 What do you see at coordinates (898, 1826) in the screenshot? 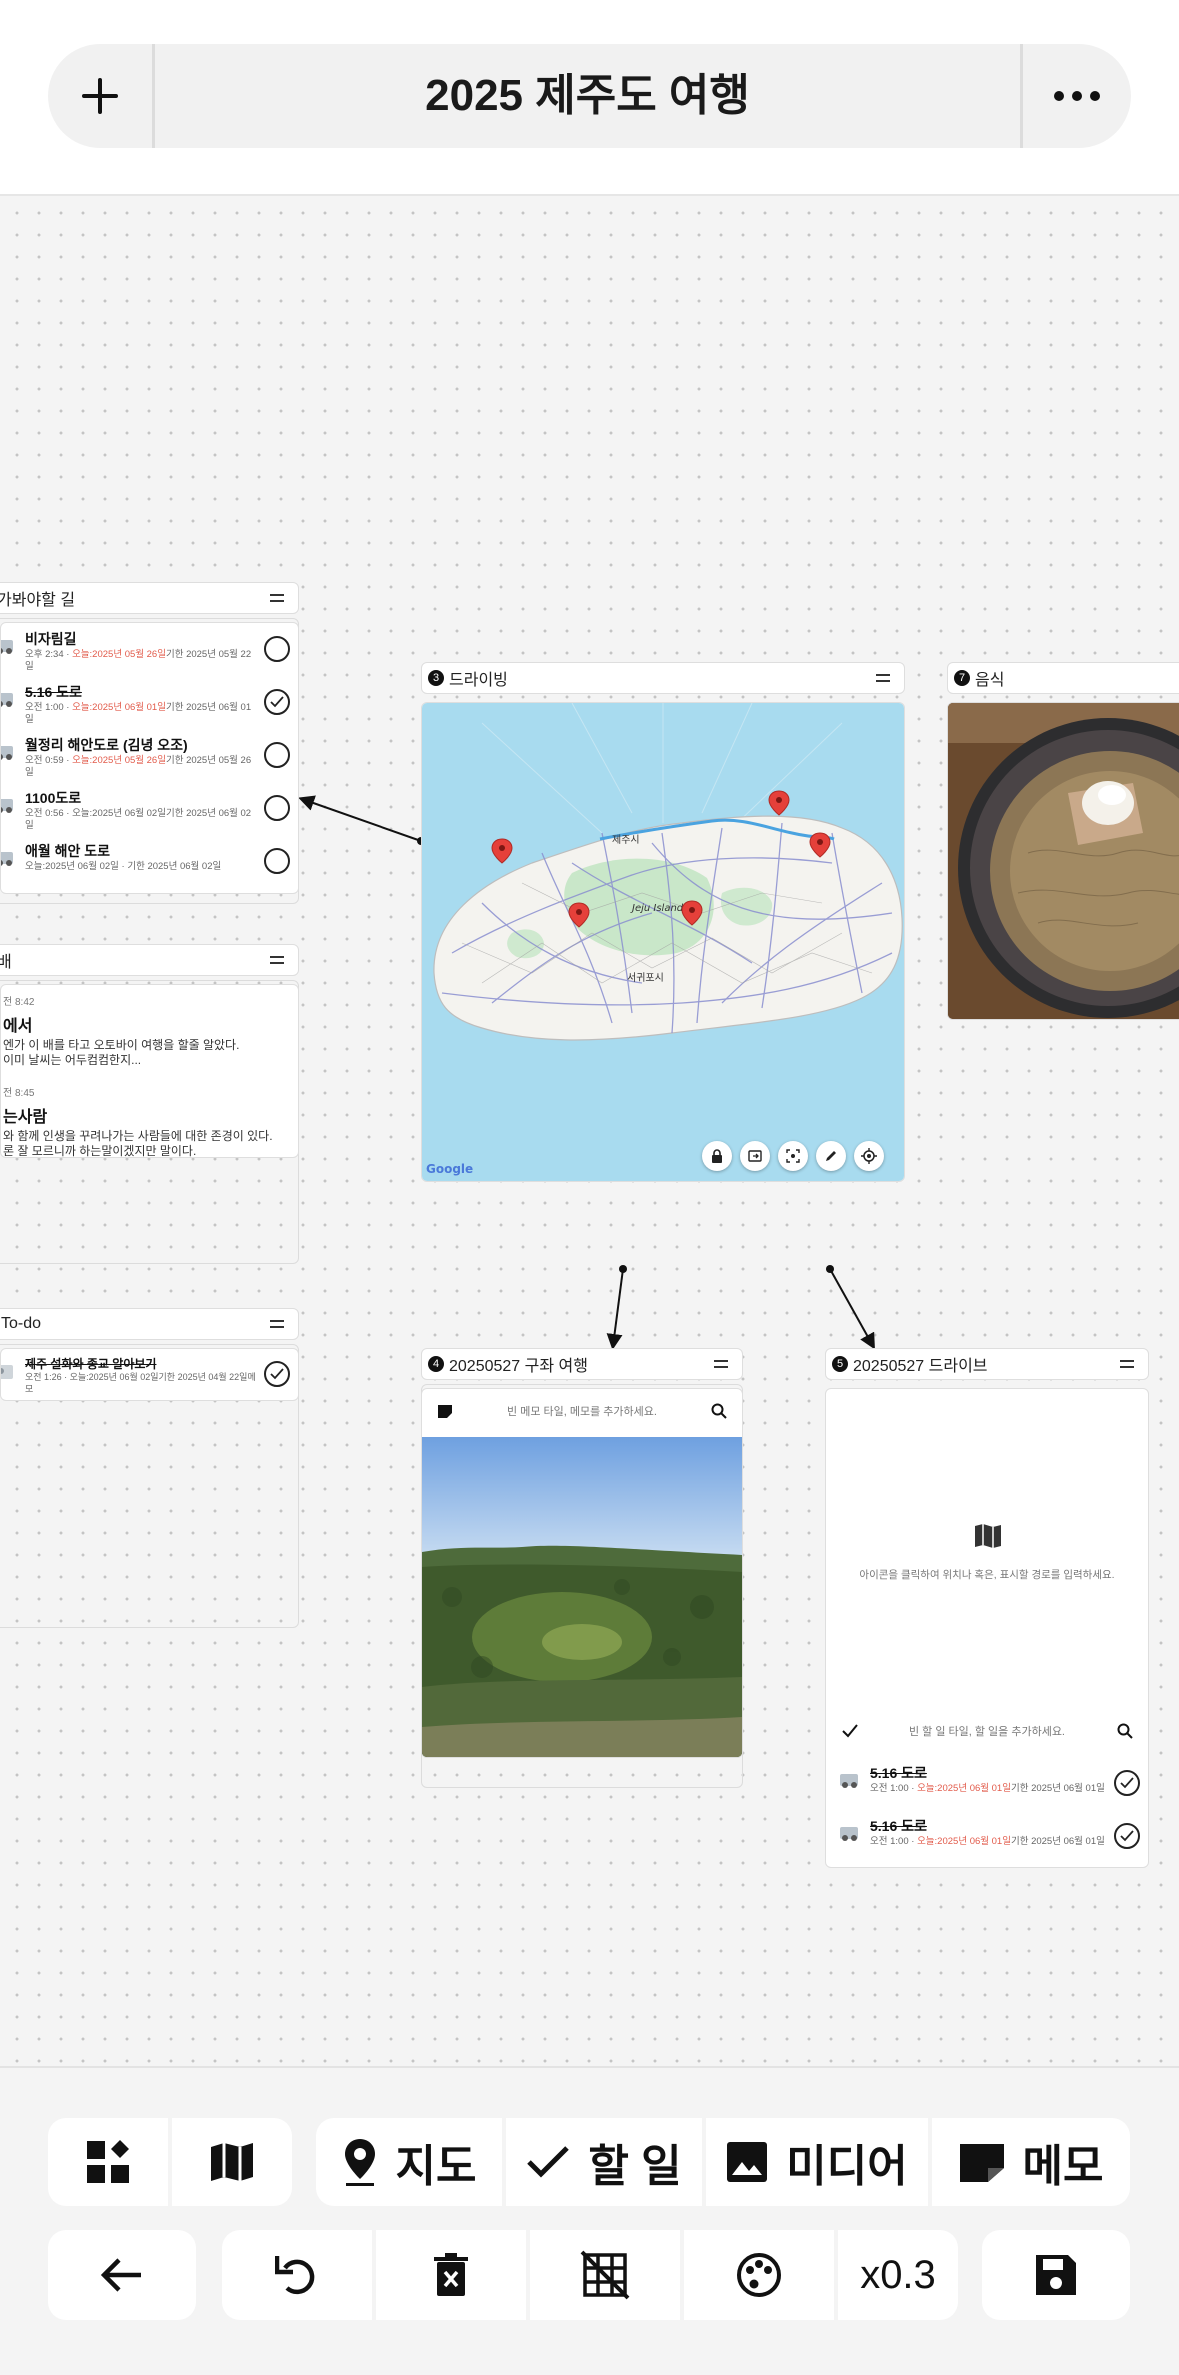
I see `todo-title: 5.16 도로` at bounding box center [898, 1826].